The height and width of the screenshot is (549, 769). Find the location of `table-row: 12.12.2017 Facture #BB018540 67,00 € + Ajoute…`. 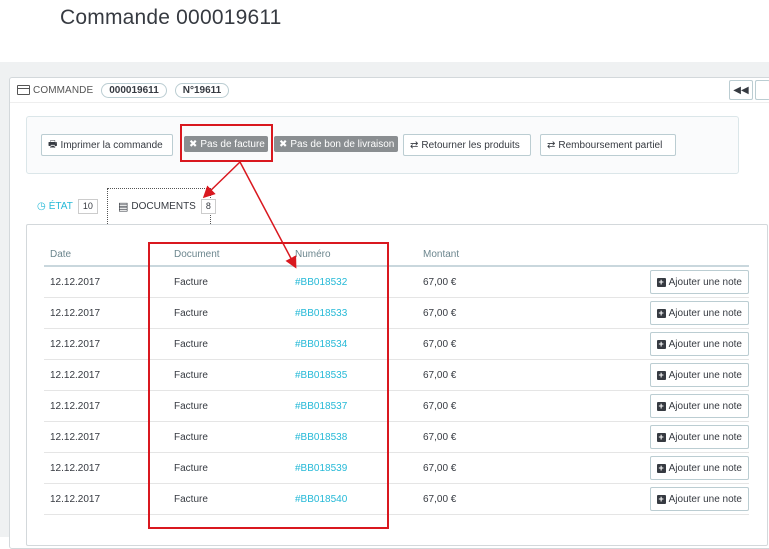

table-row: 12.12.2017 Facture #BB018540 67,00 € + Ajoute… is located at coordinates (396, 499).